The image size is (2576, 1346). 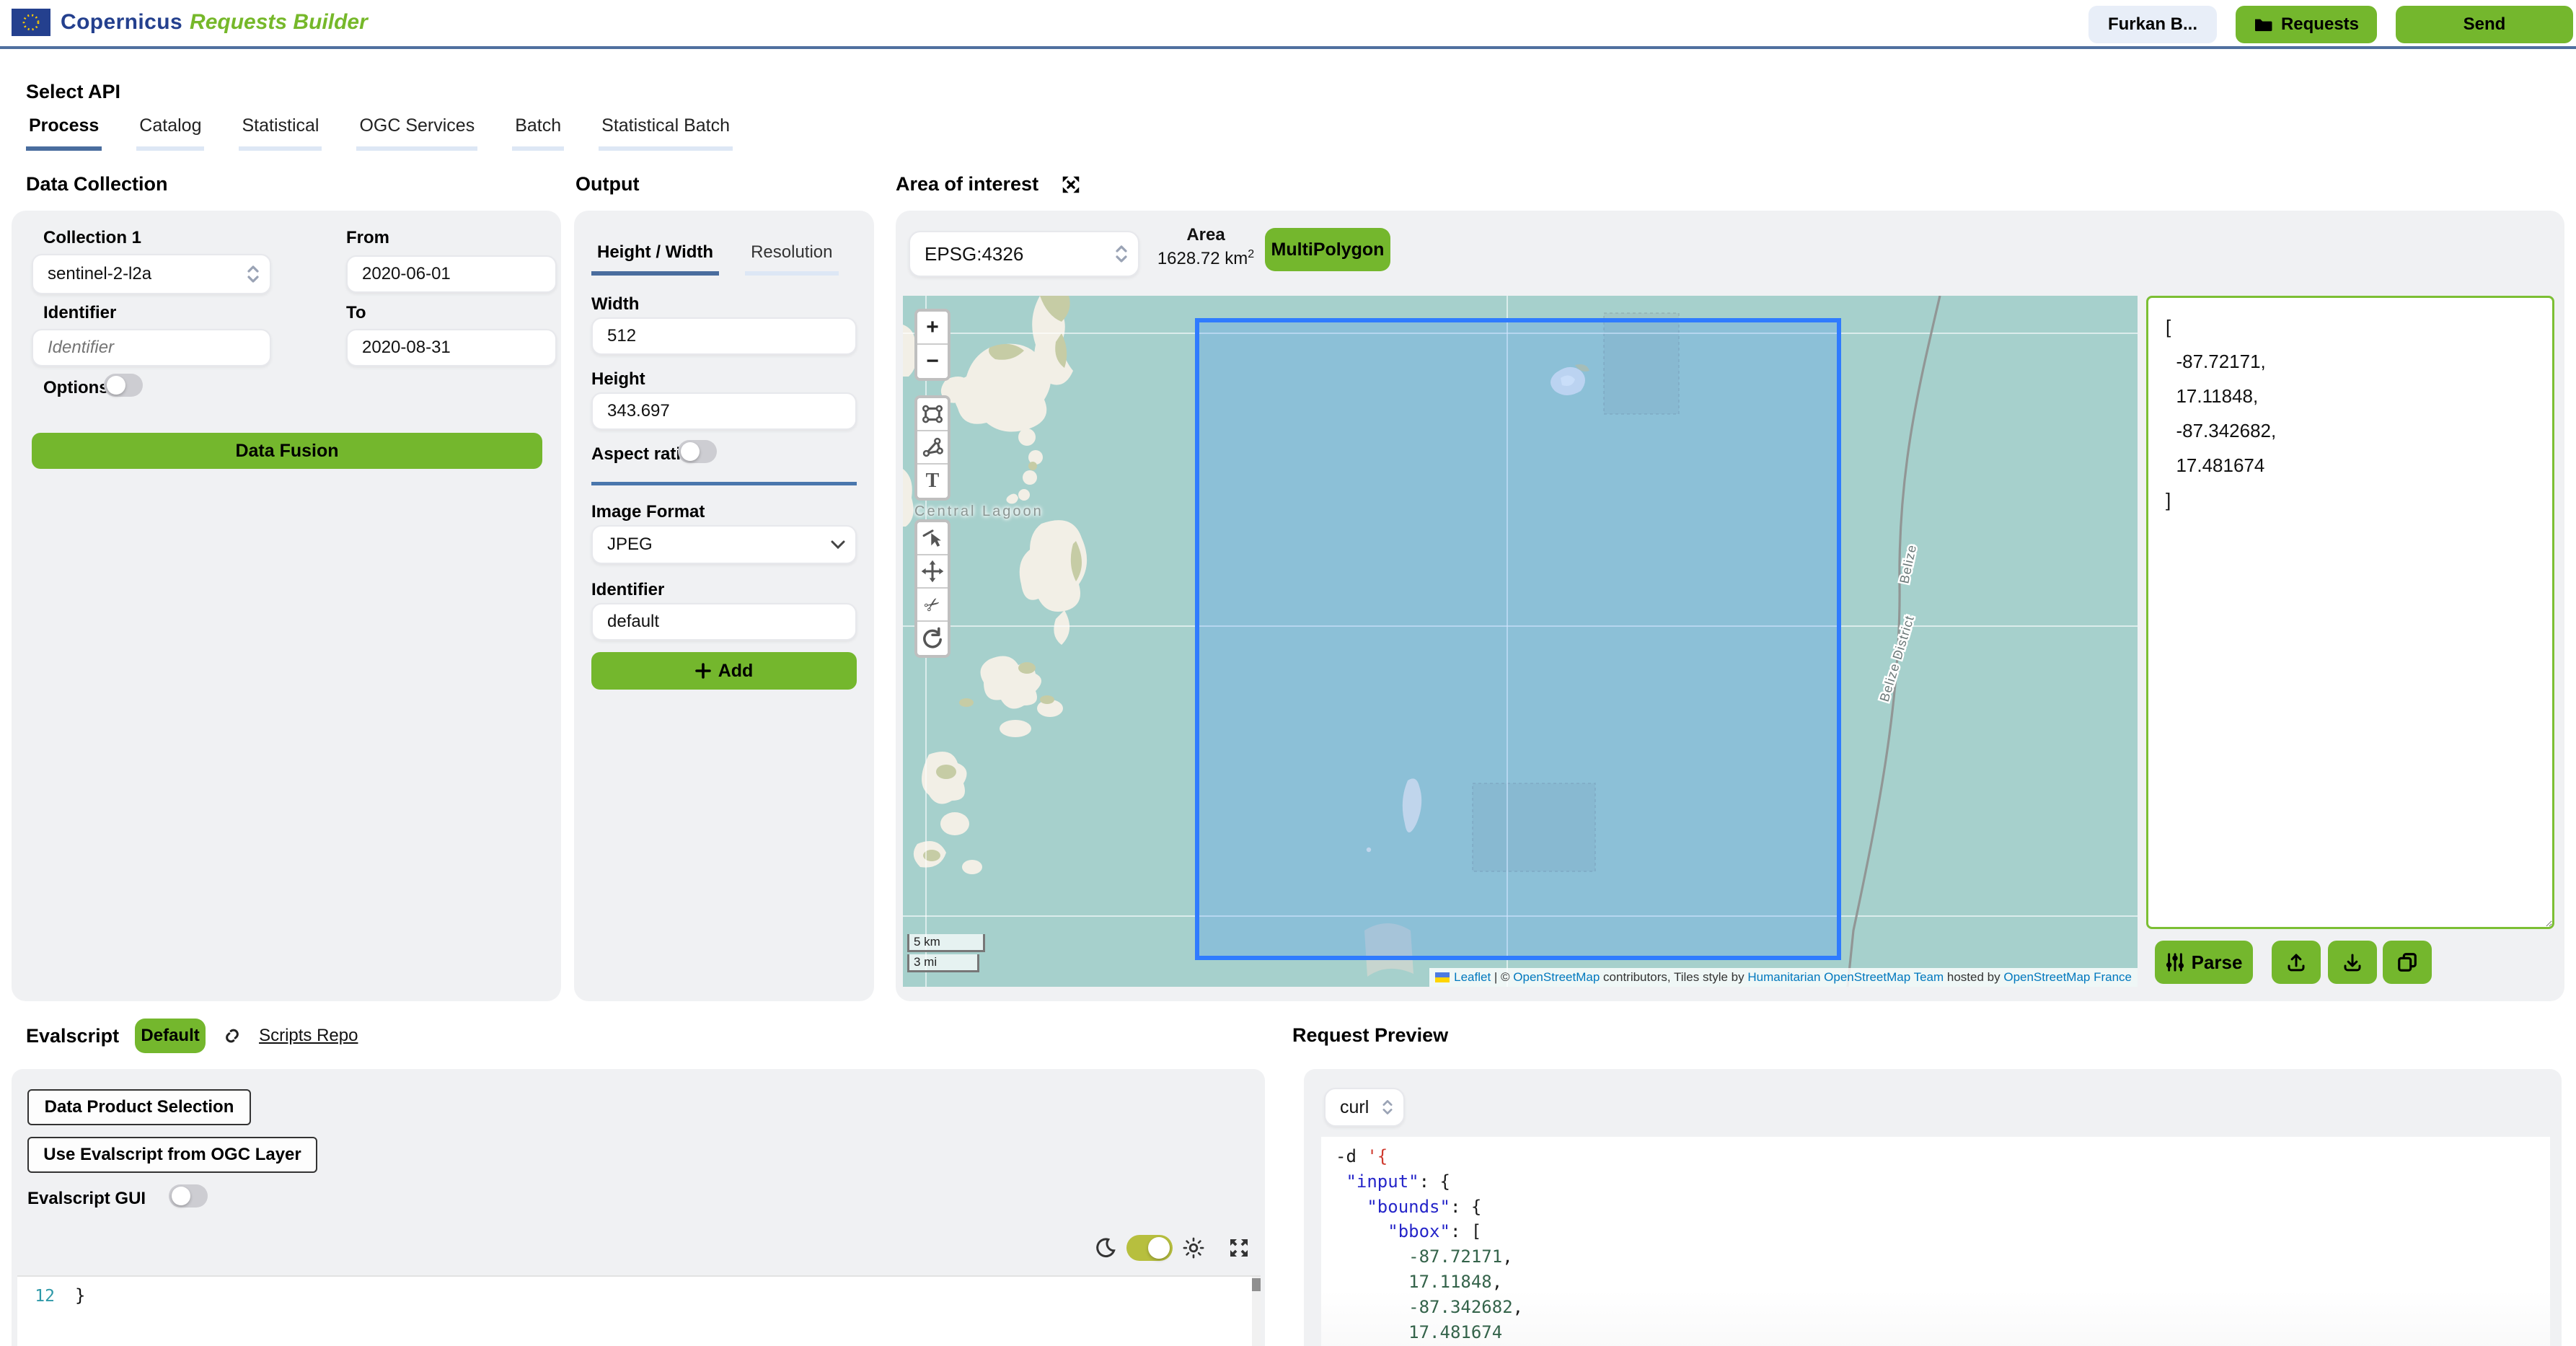 I want to click on request-mode-select: curl, so click(x=1364, y=1107).